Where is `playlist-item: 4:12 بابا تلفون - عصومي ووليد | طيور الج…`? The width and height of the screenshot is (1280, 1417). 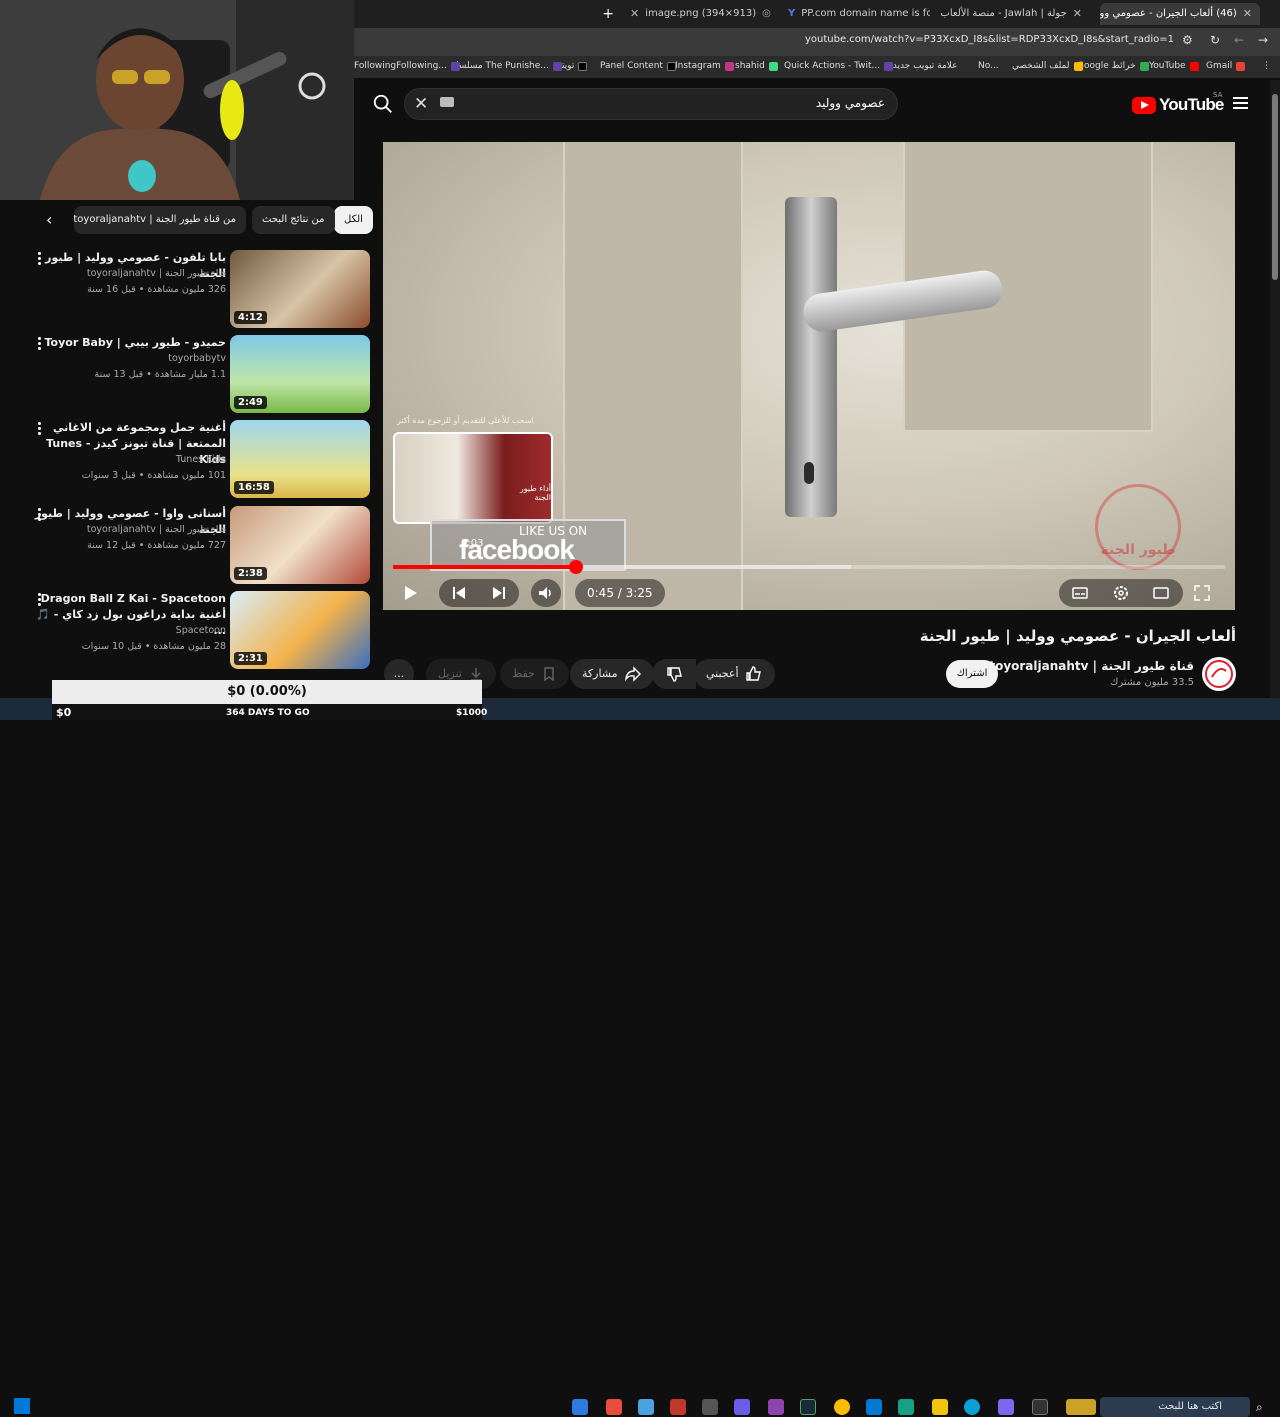 playlist-item: 4:12 بابا تلفون - عصومي ووليد | طيور الج… is located at coordinates (186, 290).